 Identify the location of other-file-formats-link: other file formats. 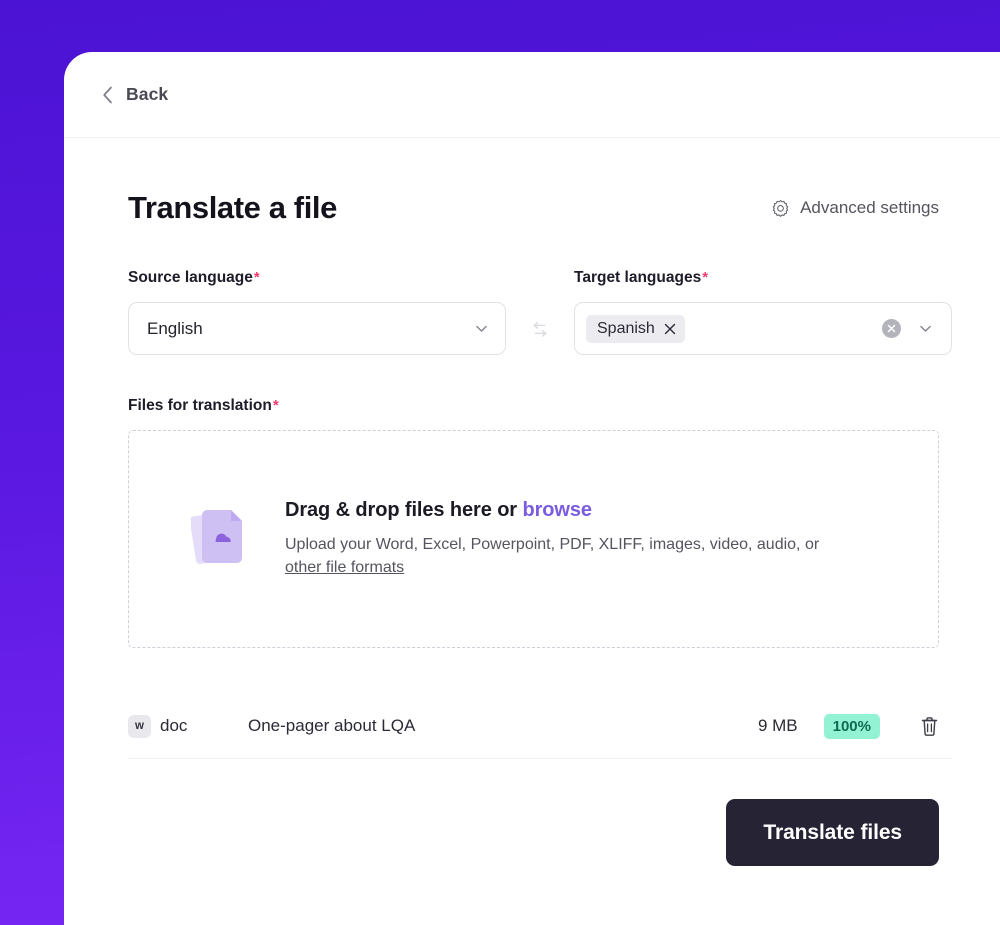
(344, 567).